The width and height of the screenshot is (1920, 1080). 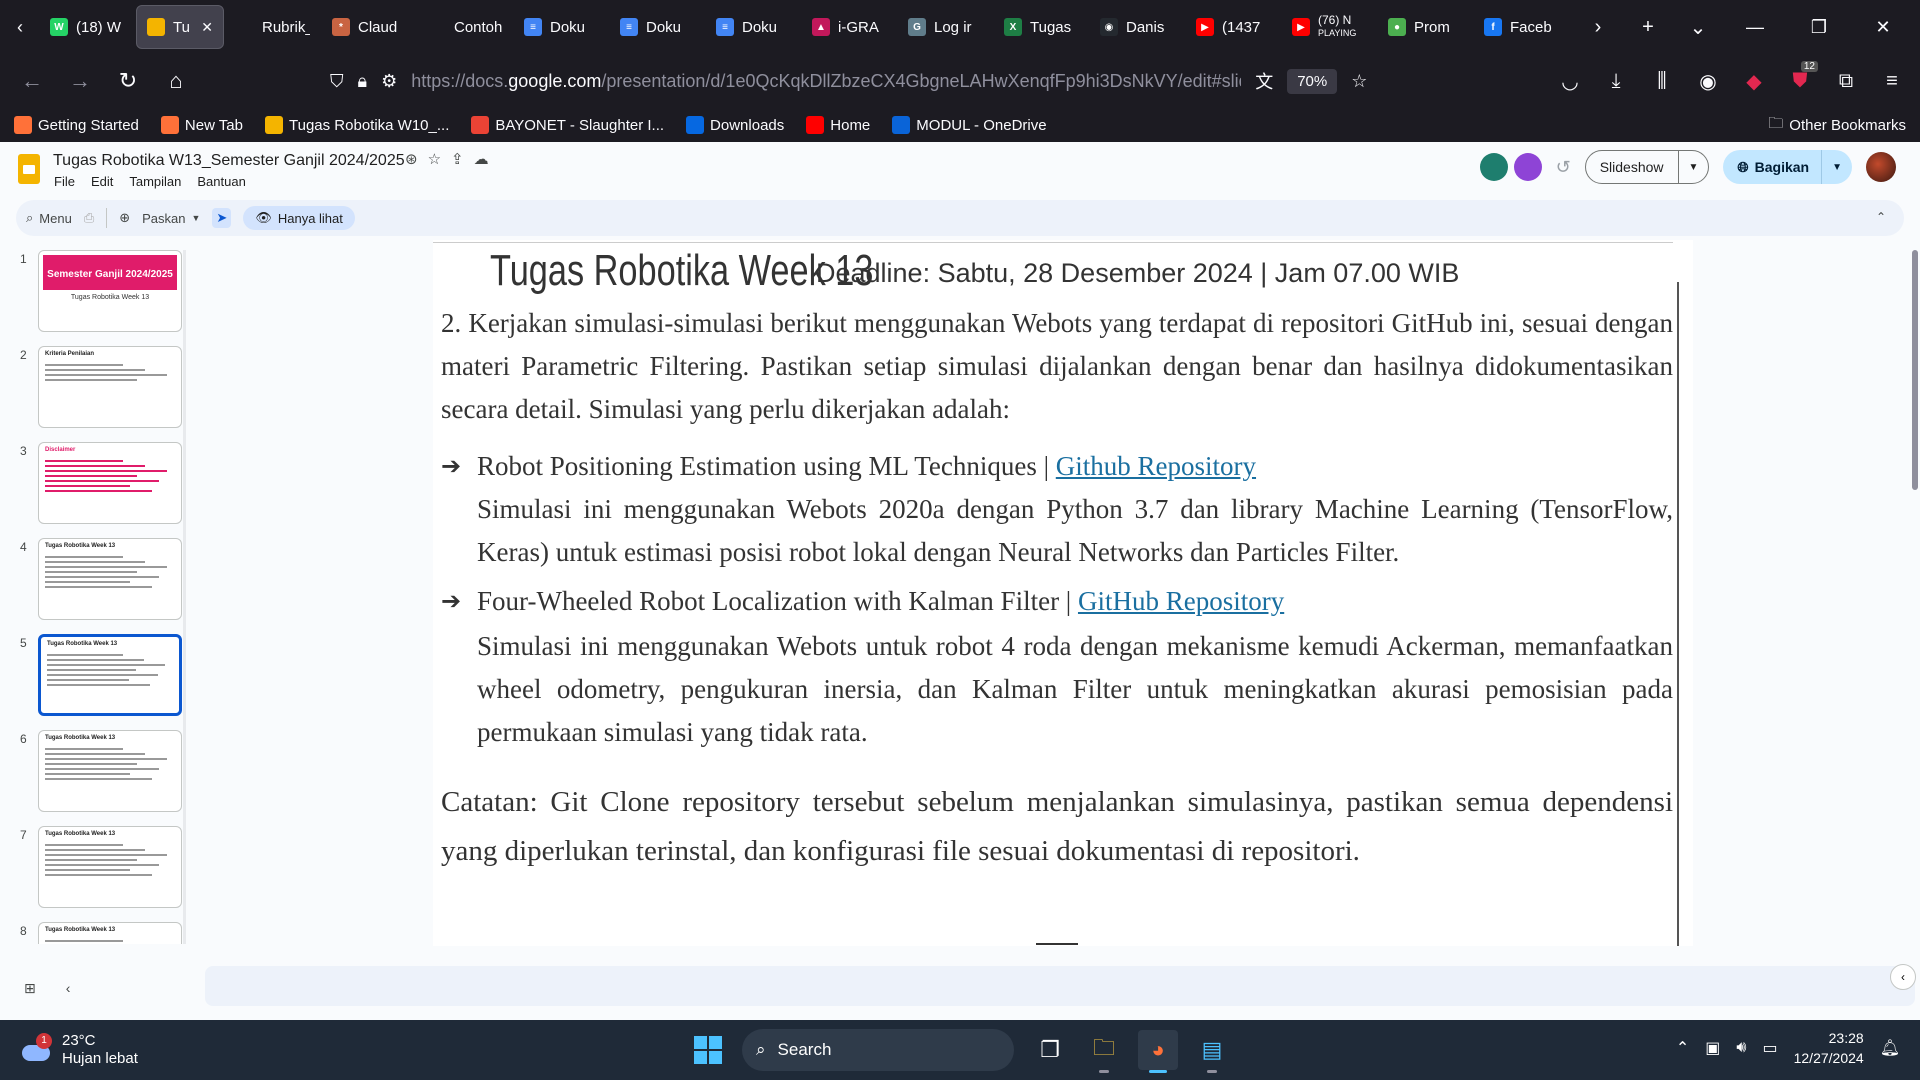 I want to click on filmstrip-slide-8: 8 Tugas Robotika Week 13, so click(x=93, y=933).